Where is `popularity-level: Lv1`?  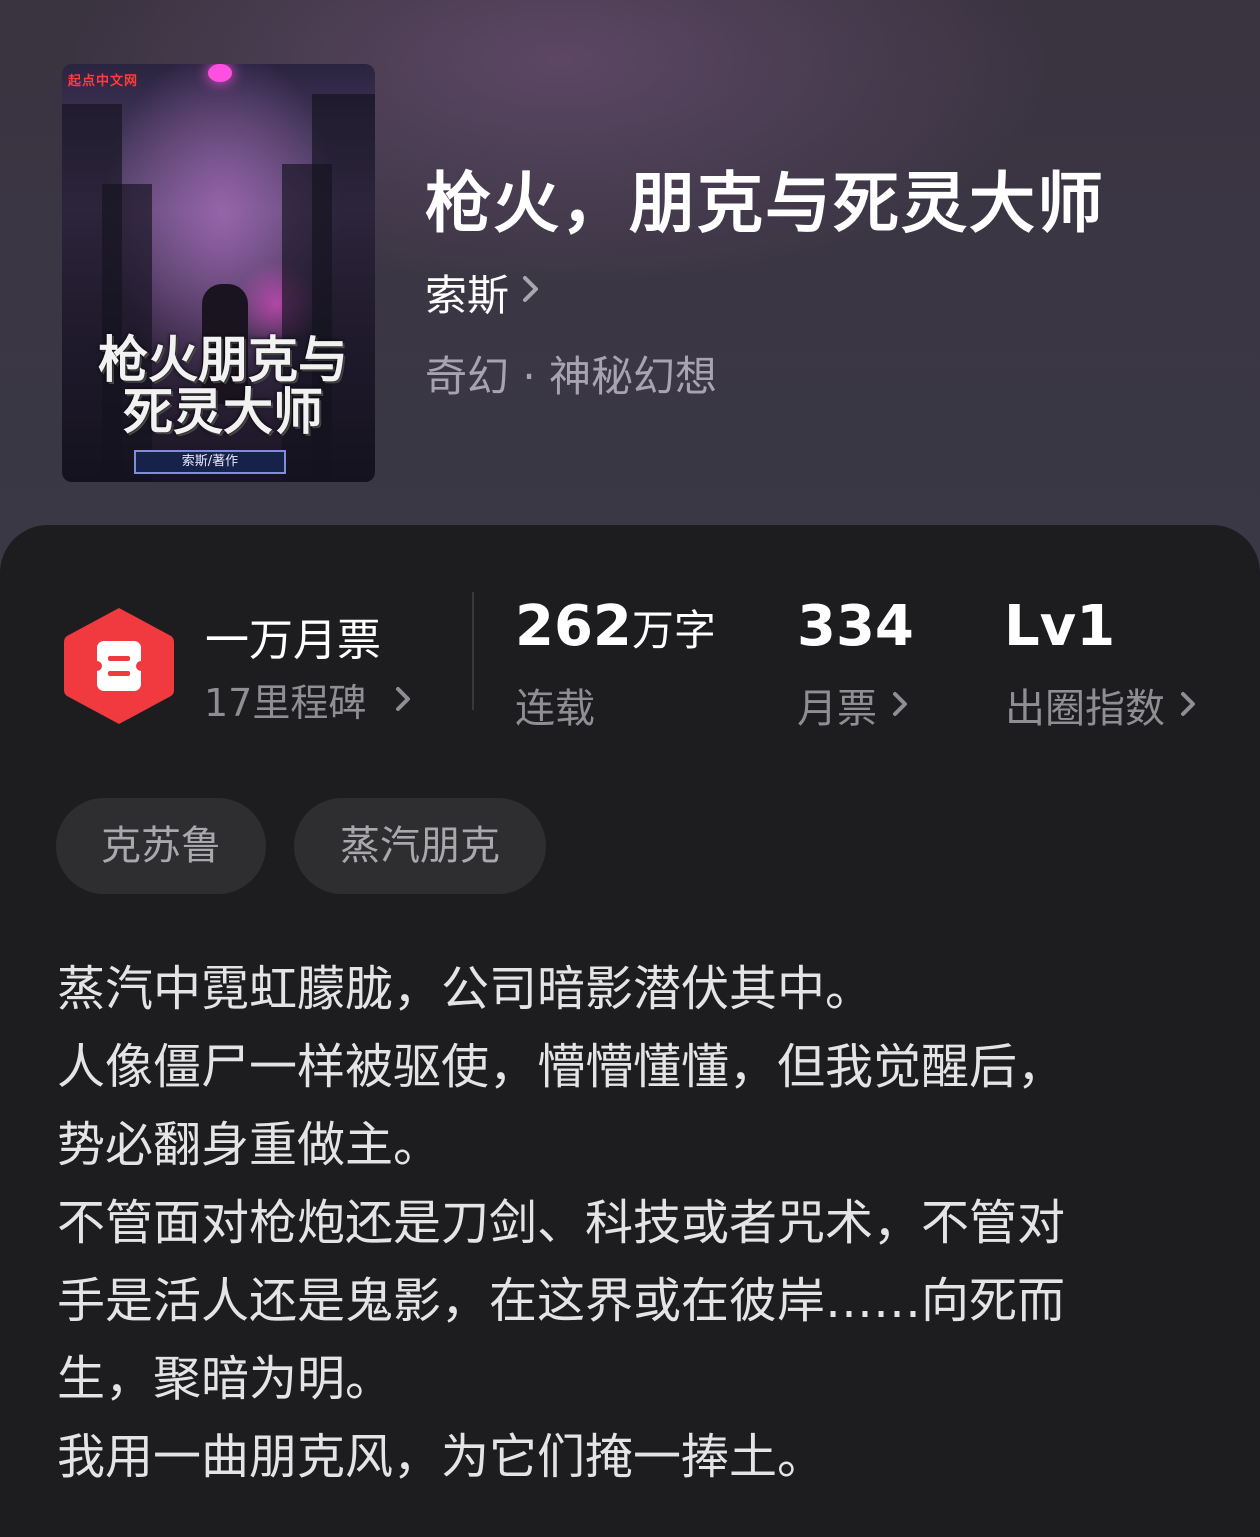
popularity-level: Lv1 is located at coordinates (1060, 626).